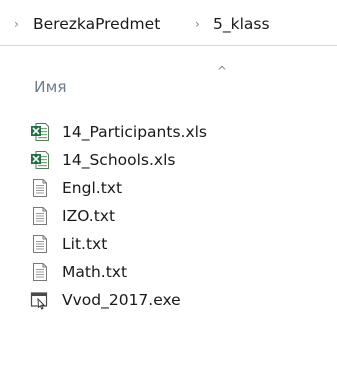  I want to click on file-row: 14_Participants.xls, so click(168, 132).